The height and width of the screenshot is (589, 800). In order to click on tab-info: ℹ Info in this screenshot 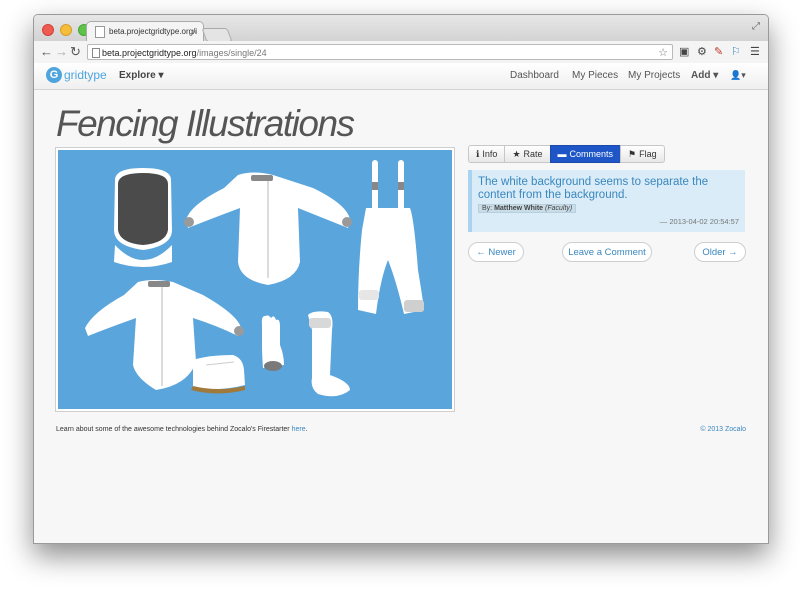, I will do `click(487, 154)`.